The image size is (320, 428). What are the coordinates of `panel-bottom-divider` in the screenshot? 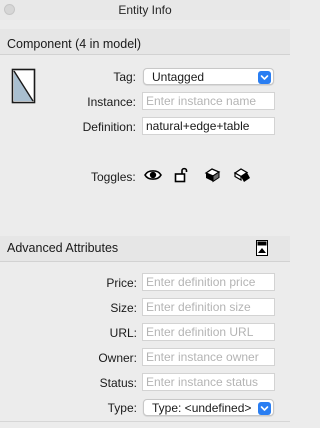 It's located at (145, 421).